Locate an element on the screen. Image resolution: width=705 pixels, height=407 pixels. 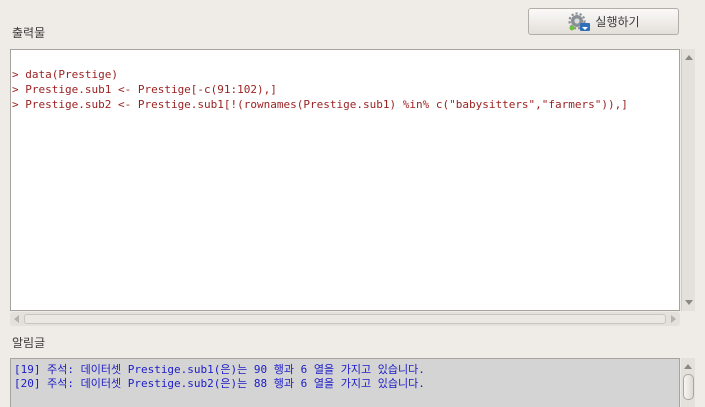
output-horizontal-scrollbar is located at coordinates (345, 319).